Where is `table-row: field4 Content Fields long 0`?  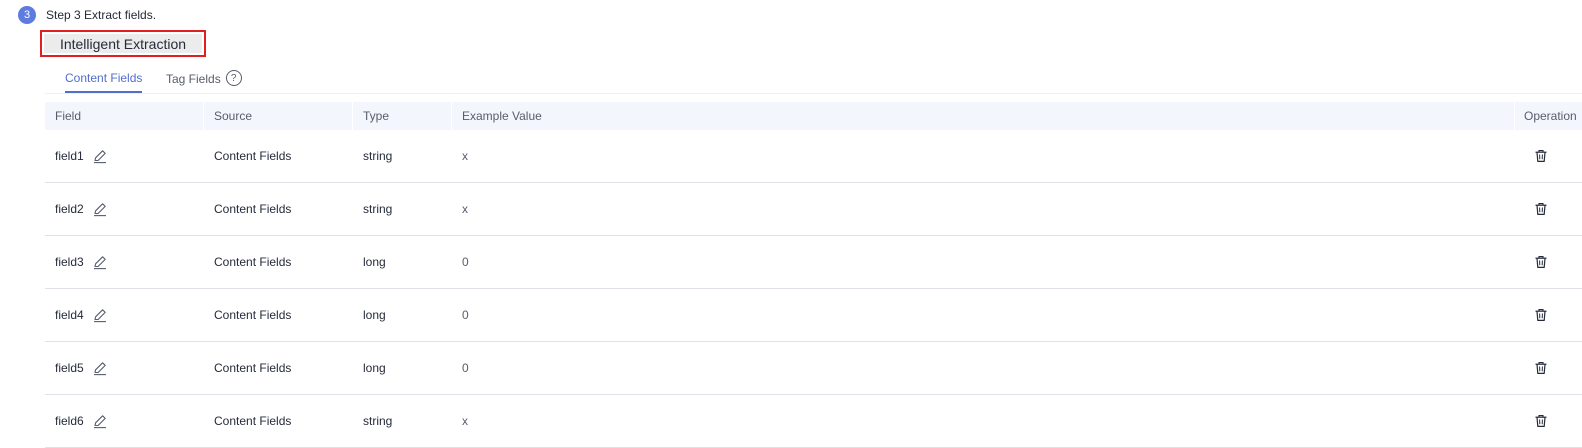
table-row: field4 Content Fields long 0 is located at coordinates (813, 315).